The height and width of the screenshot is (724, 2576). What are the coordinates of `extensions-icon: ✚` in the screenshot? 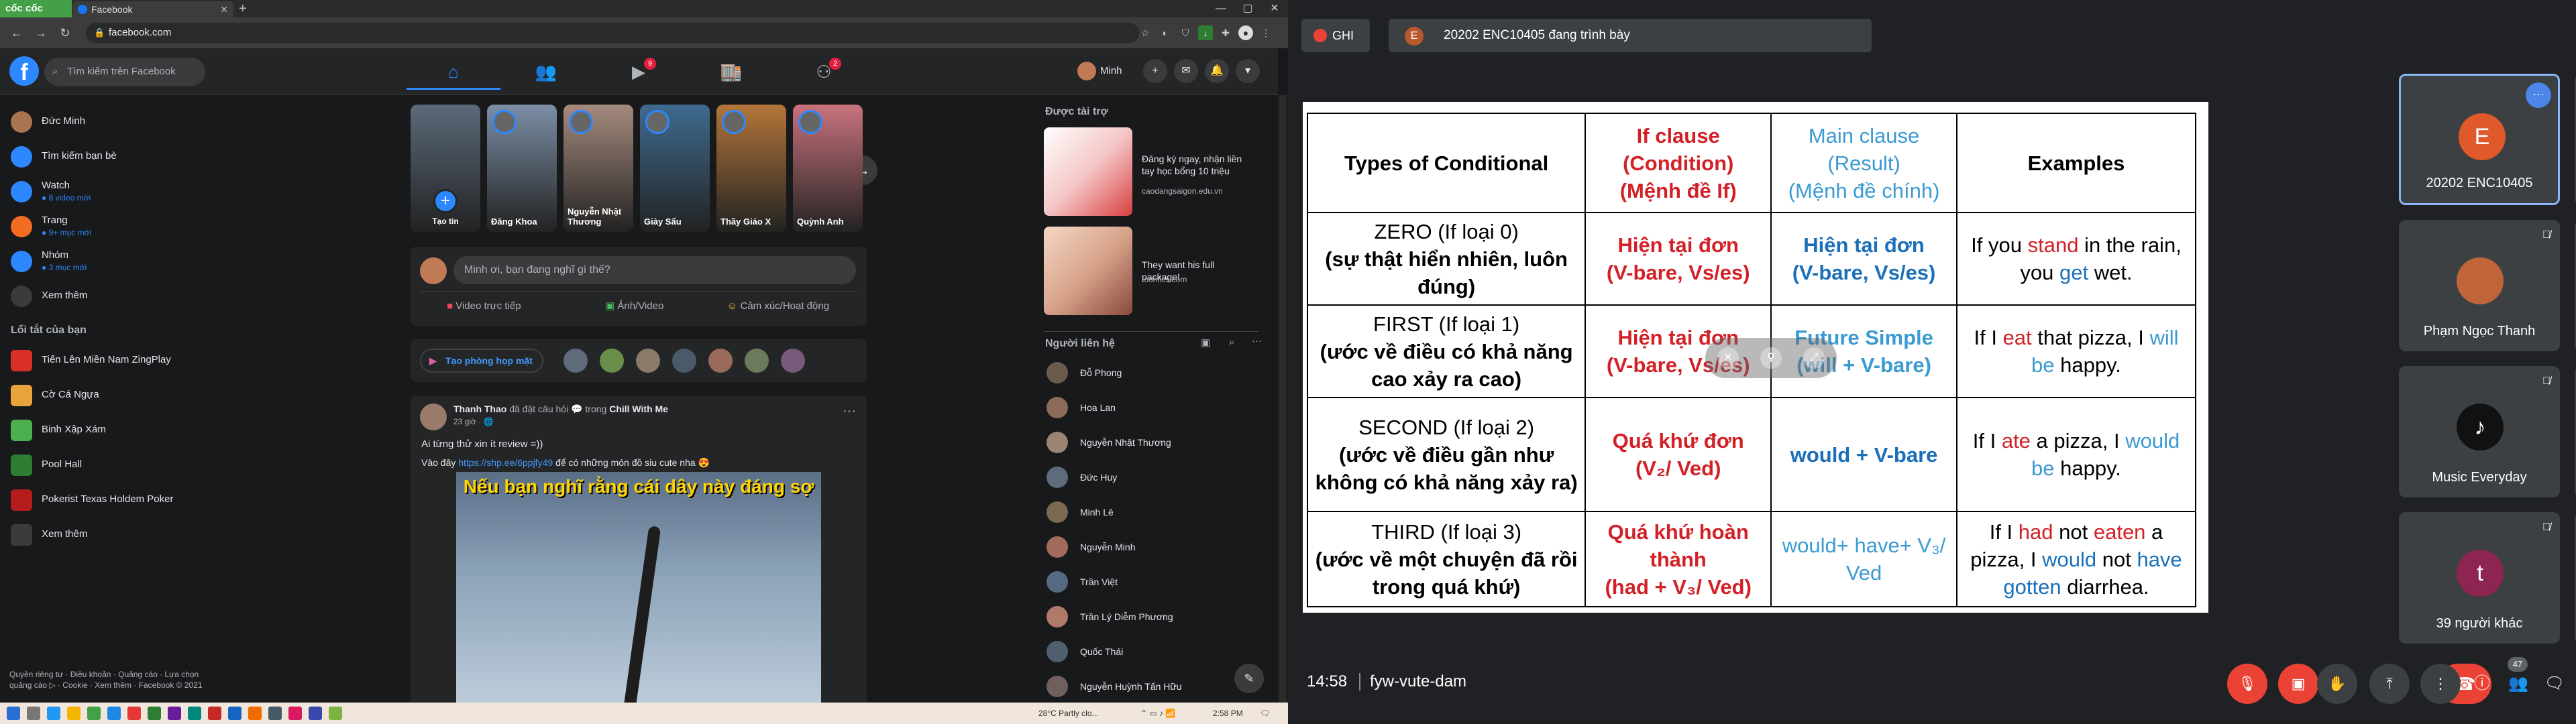 It's located at (1225, 32).